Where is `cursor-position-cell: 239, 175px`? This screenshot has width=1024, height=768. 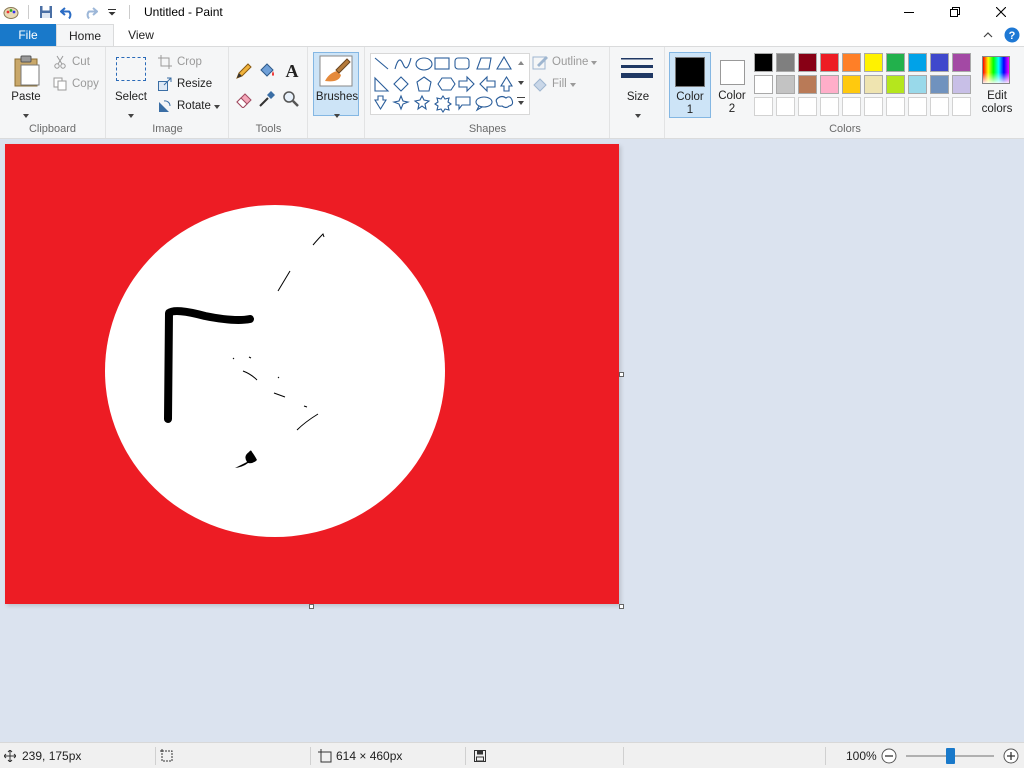
cursor-position-cell: 239, 175px is located at coordinates (42, 755).